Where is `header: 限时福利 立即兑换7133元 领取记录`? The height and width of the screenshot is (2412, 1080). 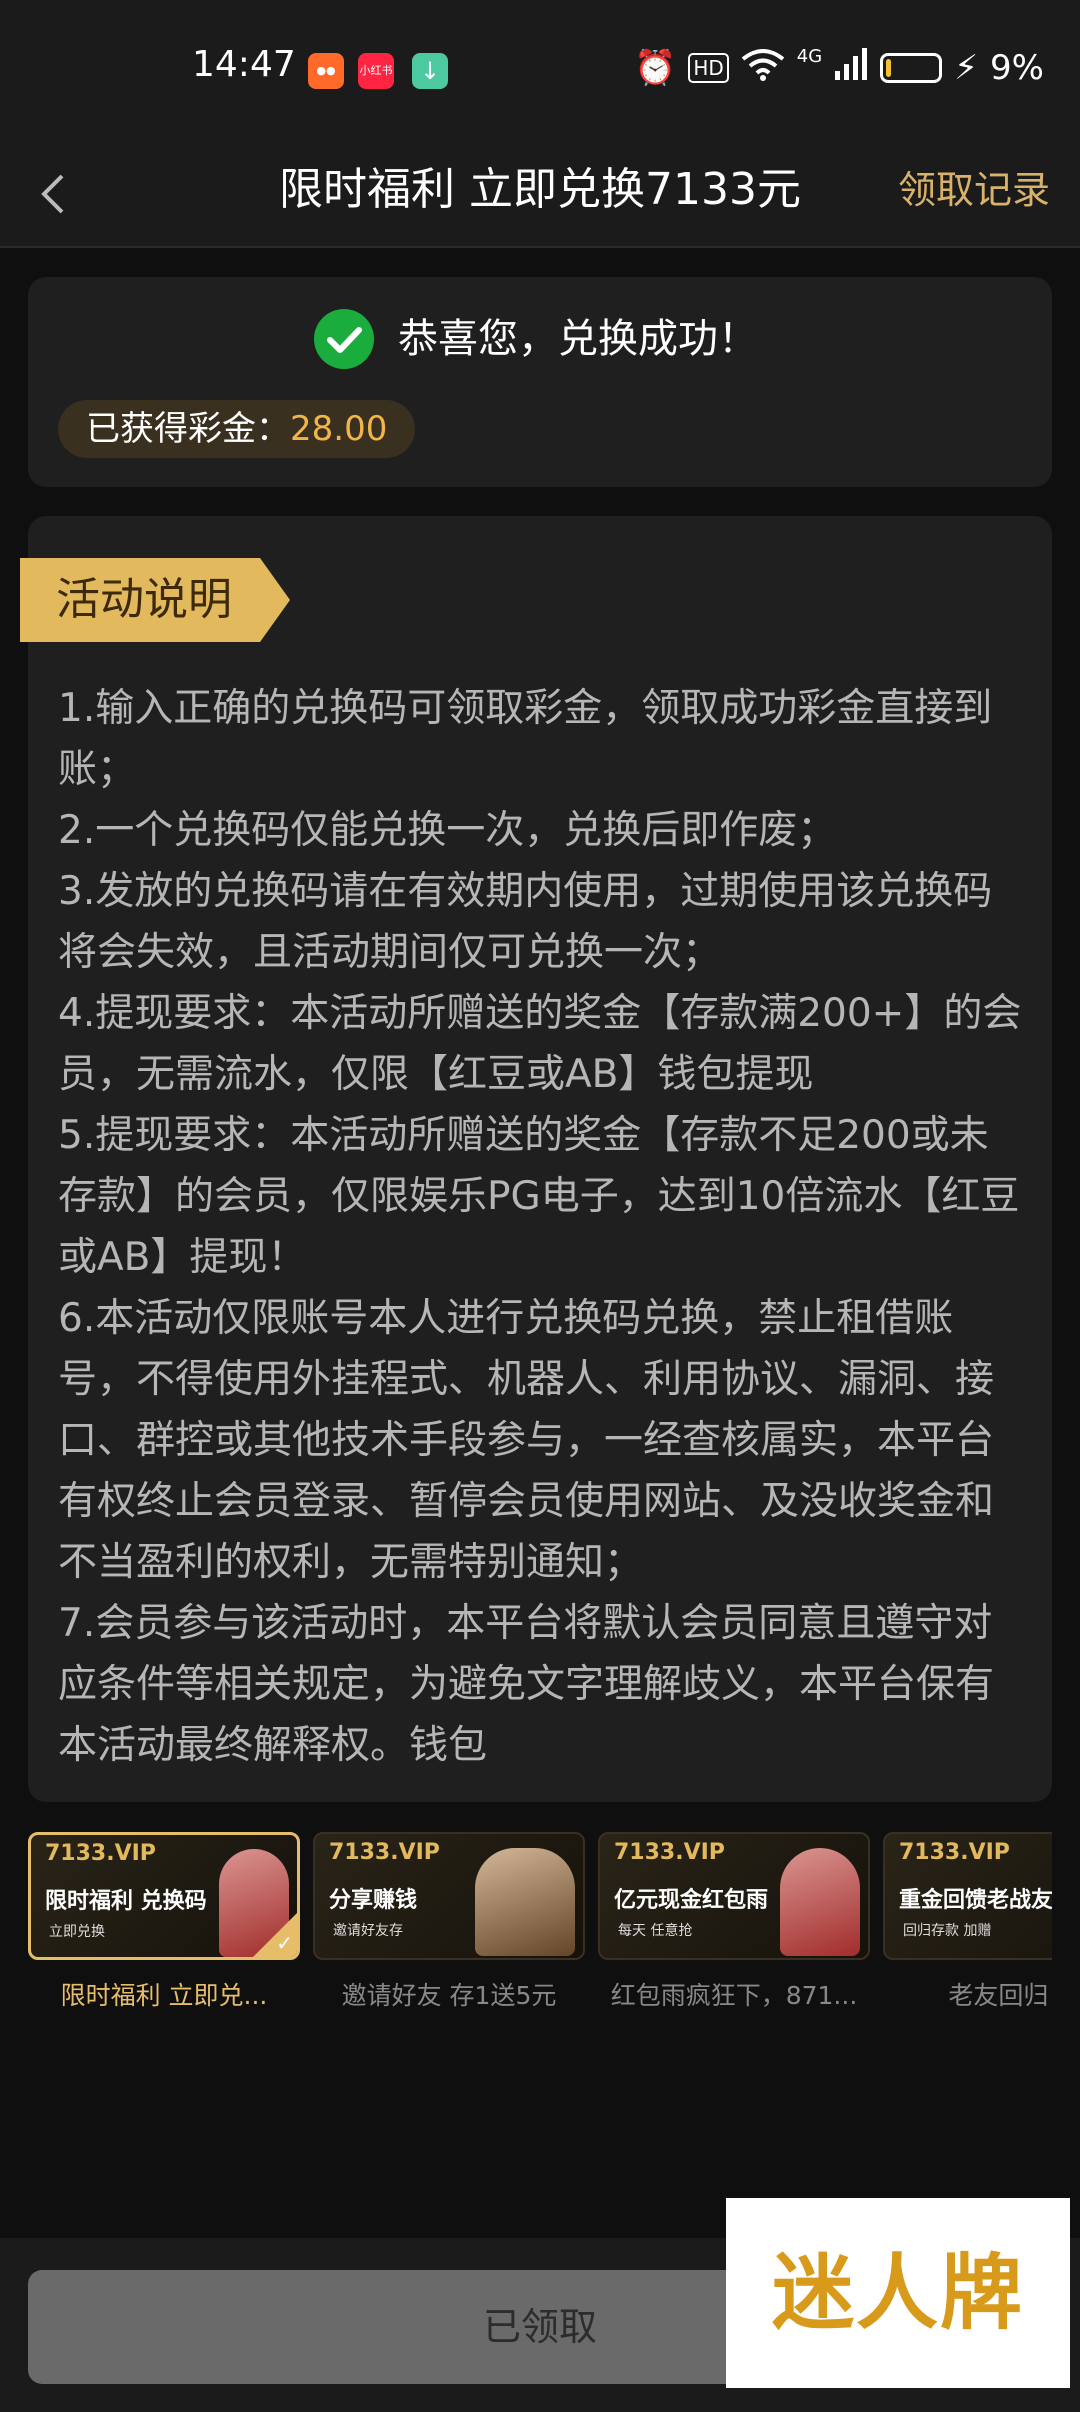 header: 限时福利 立即兑换7133元 领取记录 is located at coordinates (540, 194).